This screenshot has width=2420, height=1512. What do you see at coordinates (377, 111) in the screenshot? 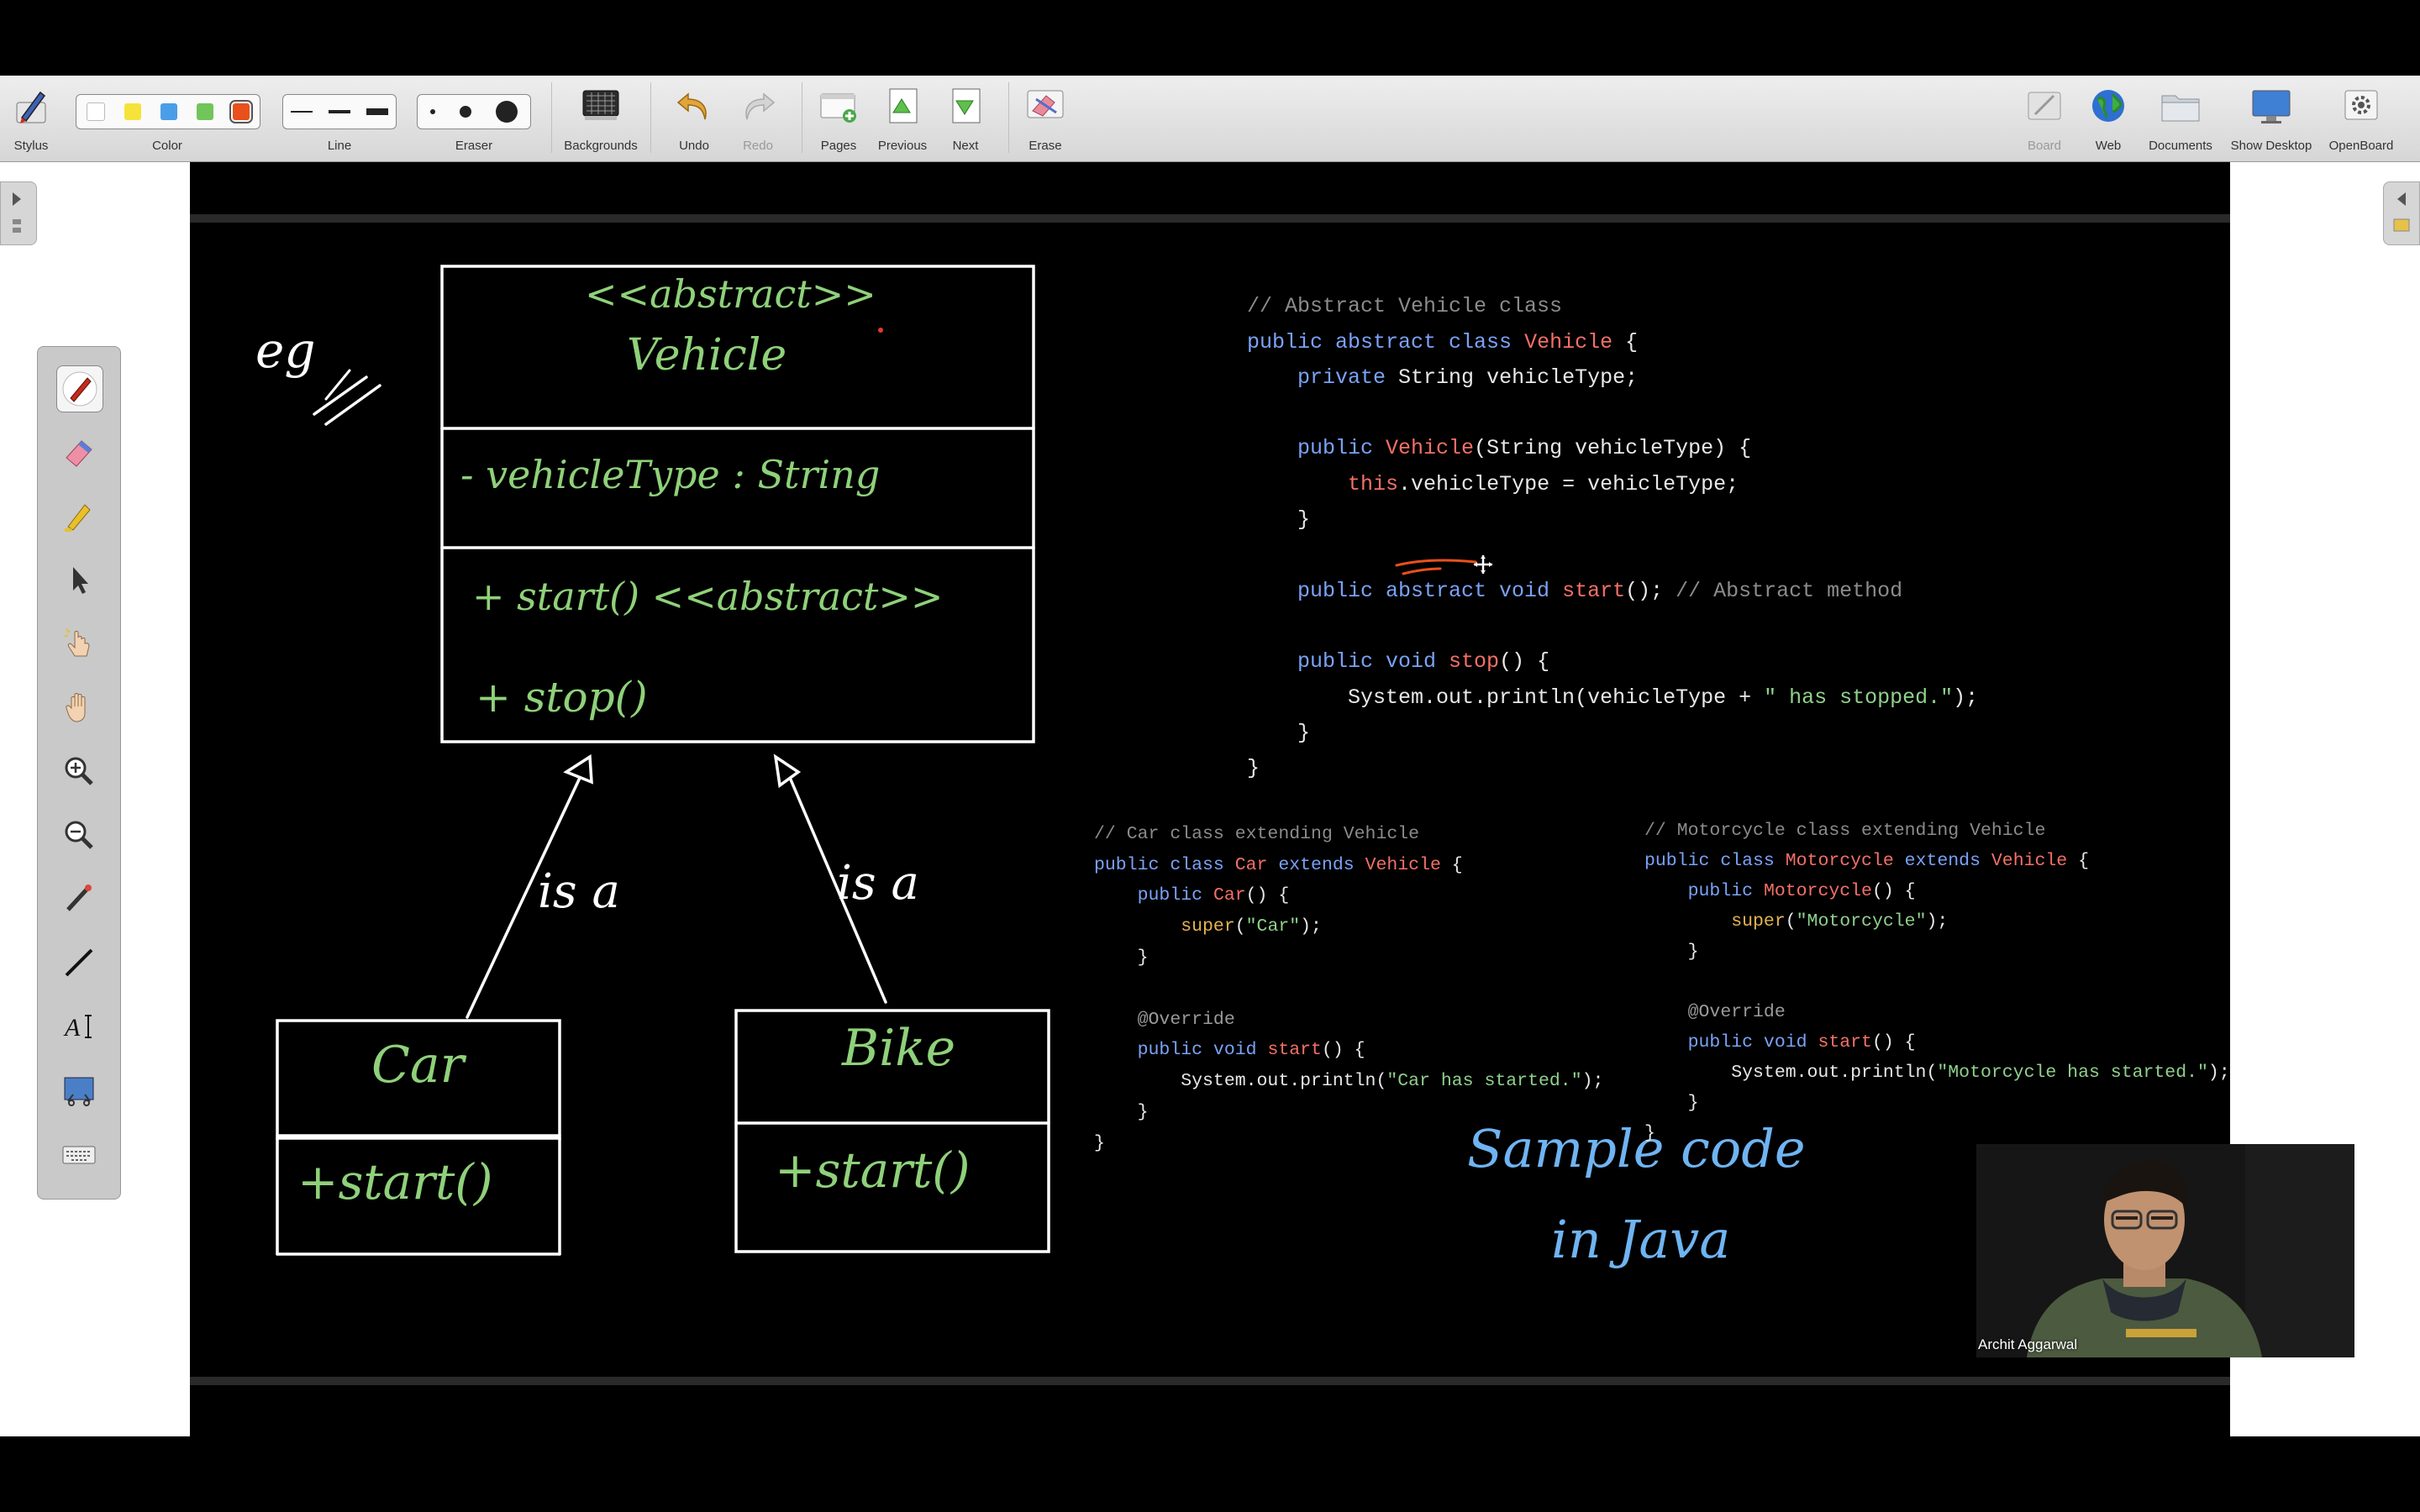
I see `line-thick-button` at bounding box center [377, 111].